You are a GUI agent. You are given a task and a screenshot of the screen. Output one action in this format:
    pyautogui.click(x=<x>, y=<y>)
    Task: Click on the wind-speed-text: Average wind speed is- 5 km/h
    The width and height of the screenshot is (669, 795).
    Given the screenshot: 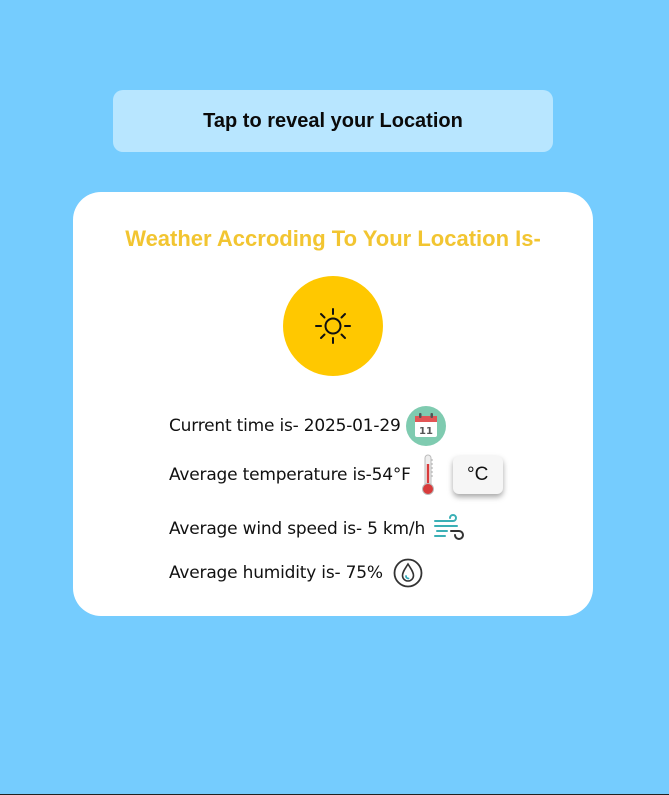 What is the action you would take?
    pyautogui.click(x=297, y=529)
    